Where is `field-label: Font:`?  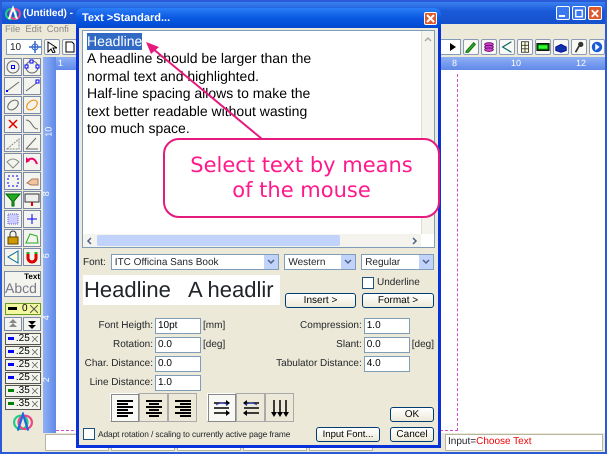
field-label: Font: is located at coordinates (94, 263).